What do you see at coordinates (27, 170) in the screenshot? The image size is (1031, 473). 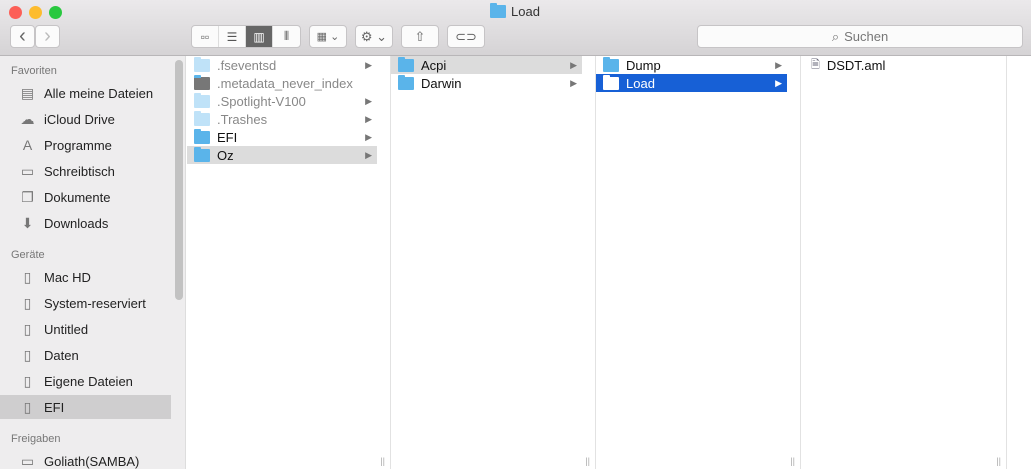 I see `desktop-icon: ▭` at bounding box center [27, 170].